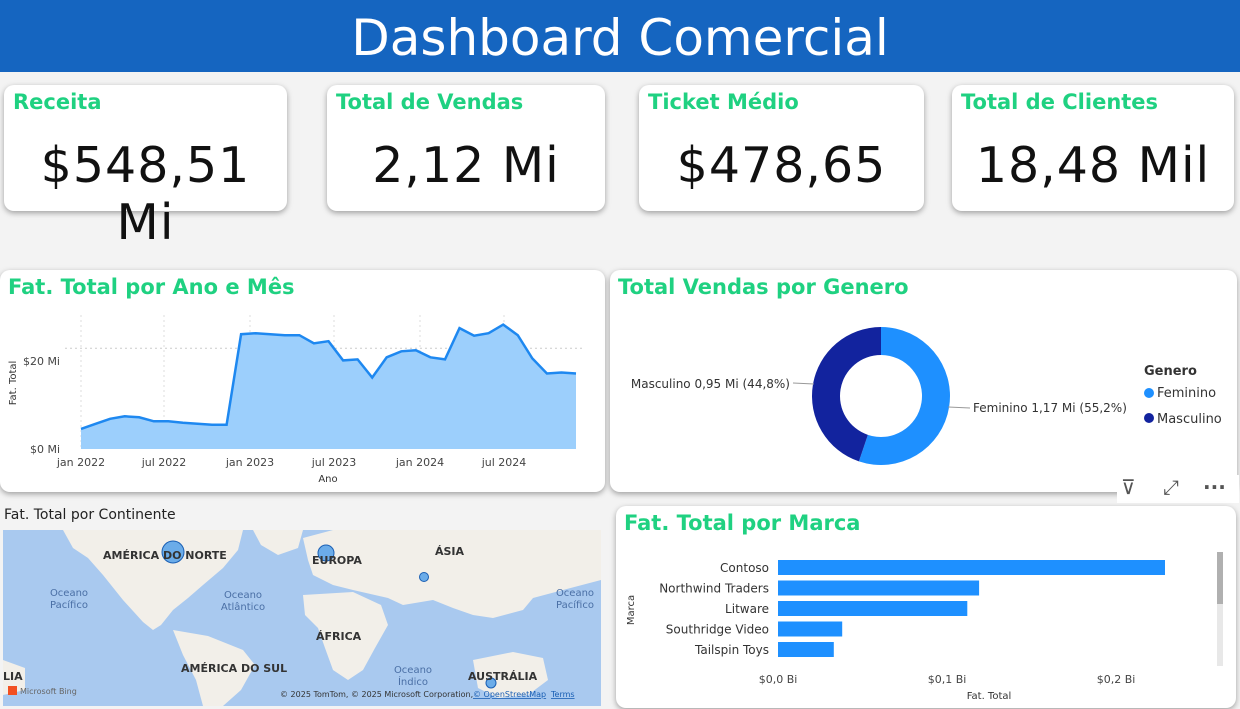 The image size is (1240, 709). Describe the element at coordinates (243, 607) in the screenshot. I see `map-label-atlantic: Atlântico` at that location.